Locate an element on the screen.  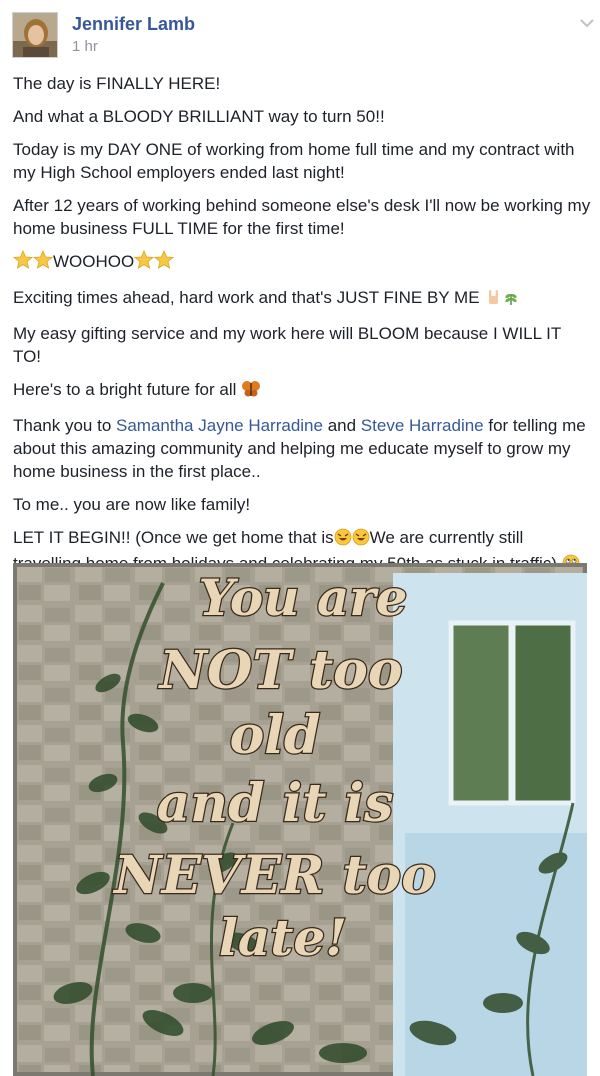
post-line-woohoo: WOOHOO is located at coordinates (302, 262).